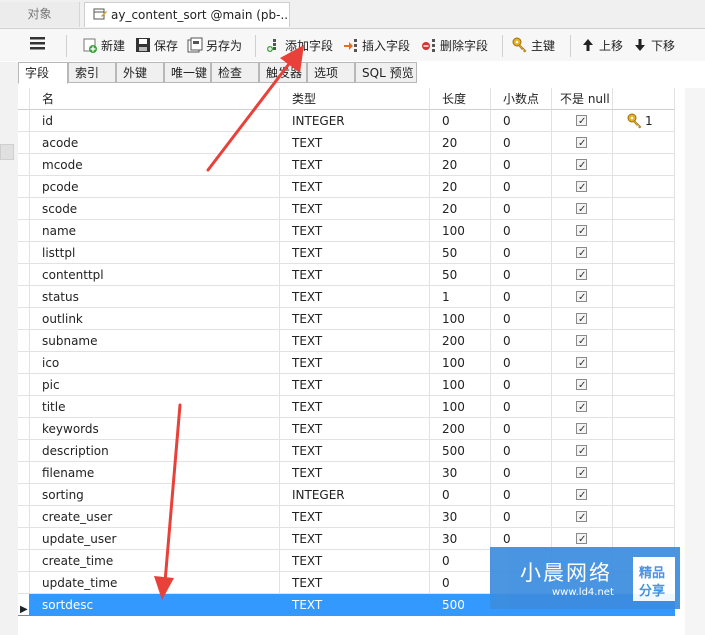  Describe the element at coordinates (454, 46) in the screenshot. I see `delete-field-button: 删除字段` at that location.